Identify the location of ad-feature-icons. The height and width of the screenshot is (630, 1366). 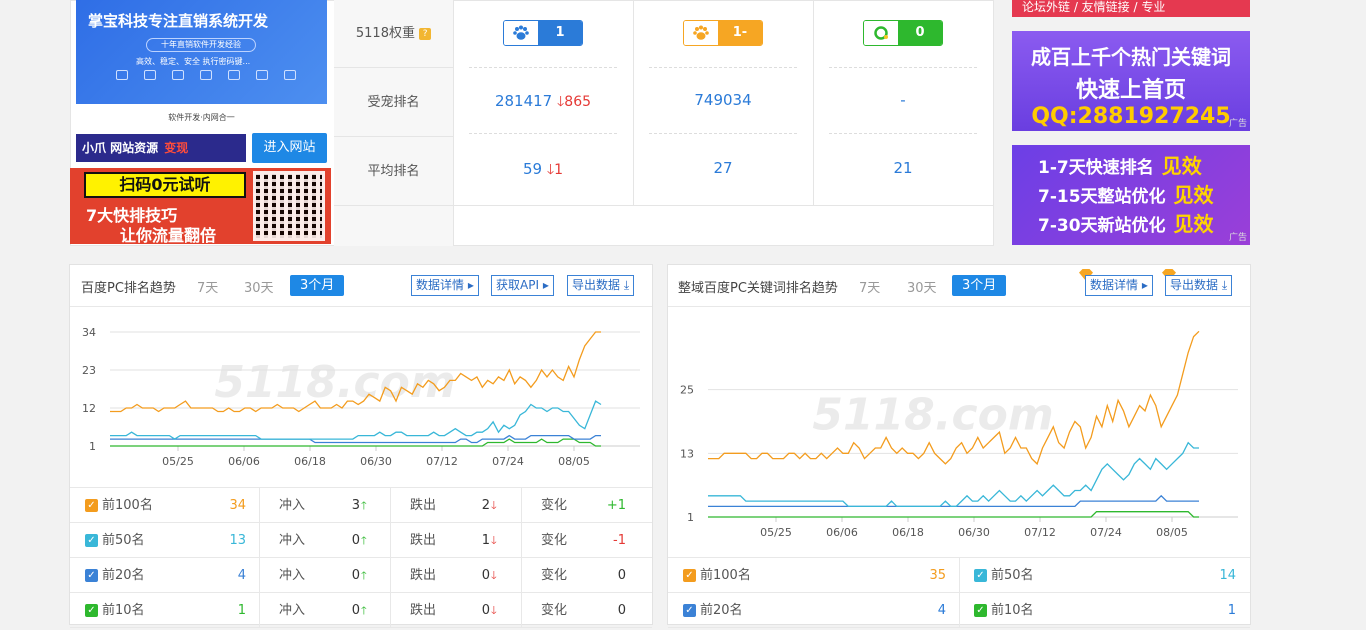
(206, 75).